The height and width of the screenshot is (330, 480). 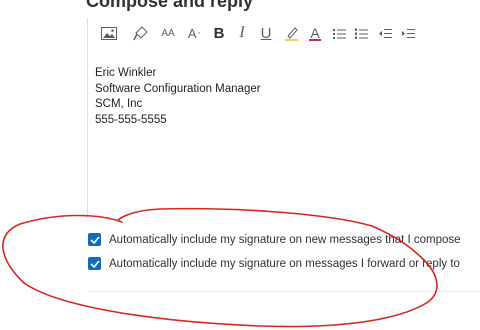 What do you see at coordinates (315, 33) in the screenshot?
I see `font-color-icon: A` at bounding box center [315, 33].